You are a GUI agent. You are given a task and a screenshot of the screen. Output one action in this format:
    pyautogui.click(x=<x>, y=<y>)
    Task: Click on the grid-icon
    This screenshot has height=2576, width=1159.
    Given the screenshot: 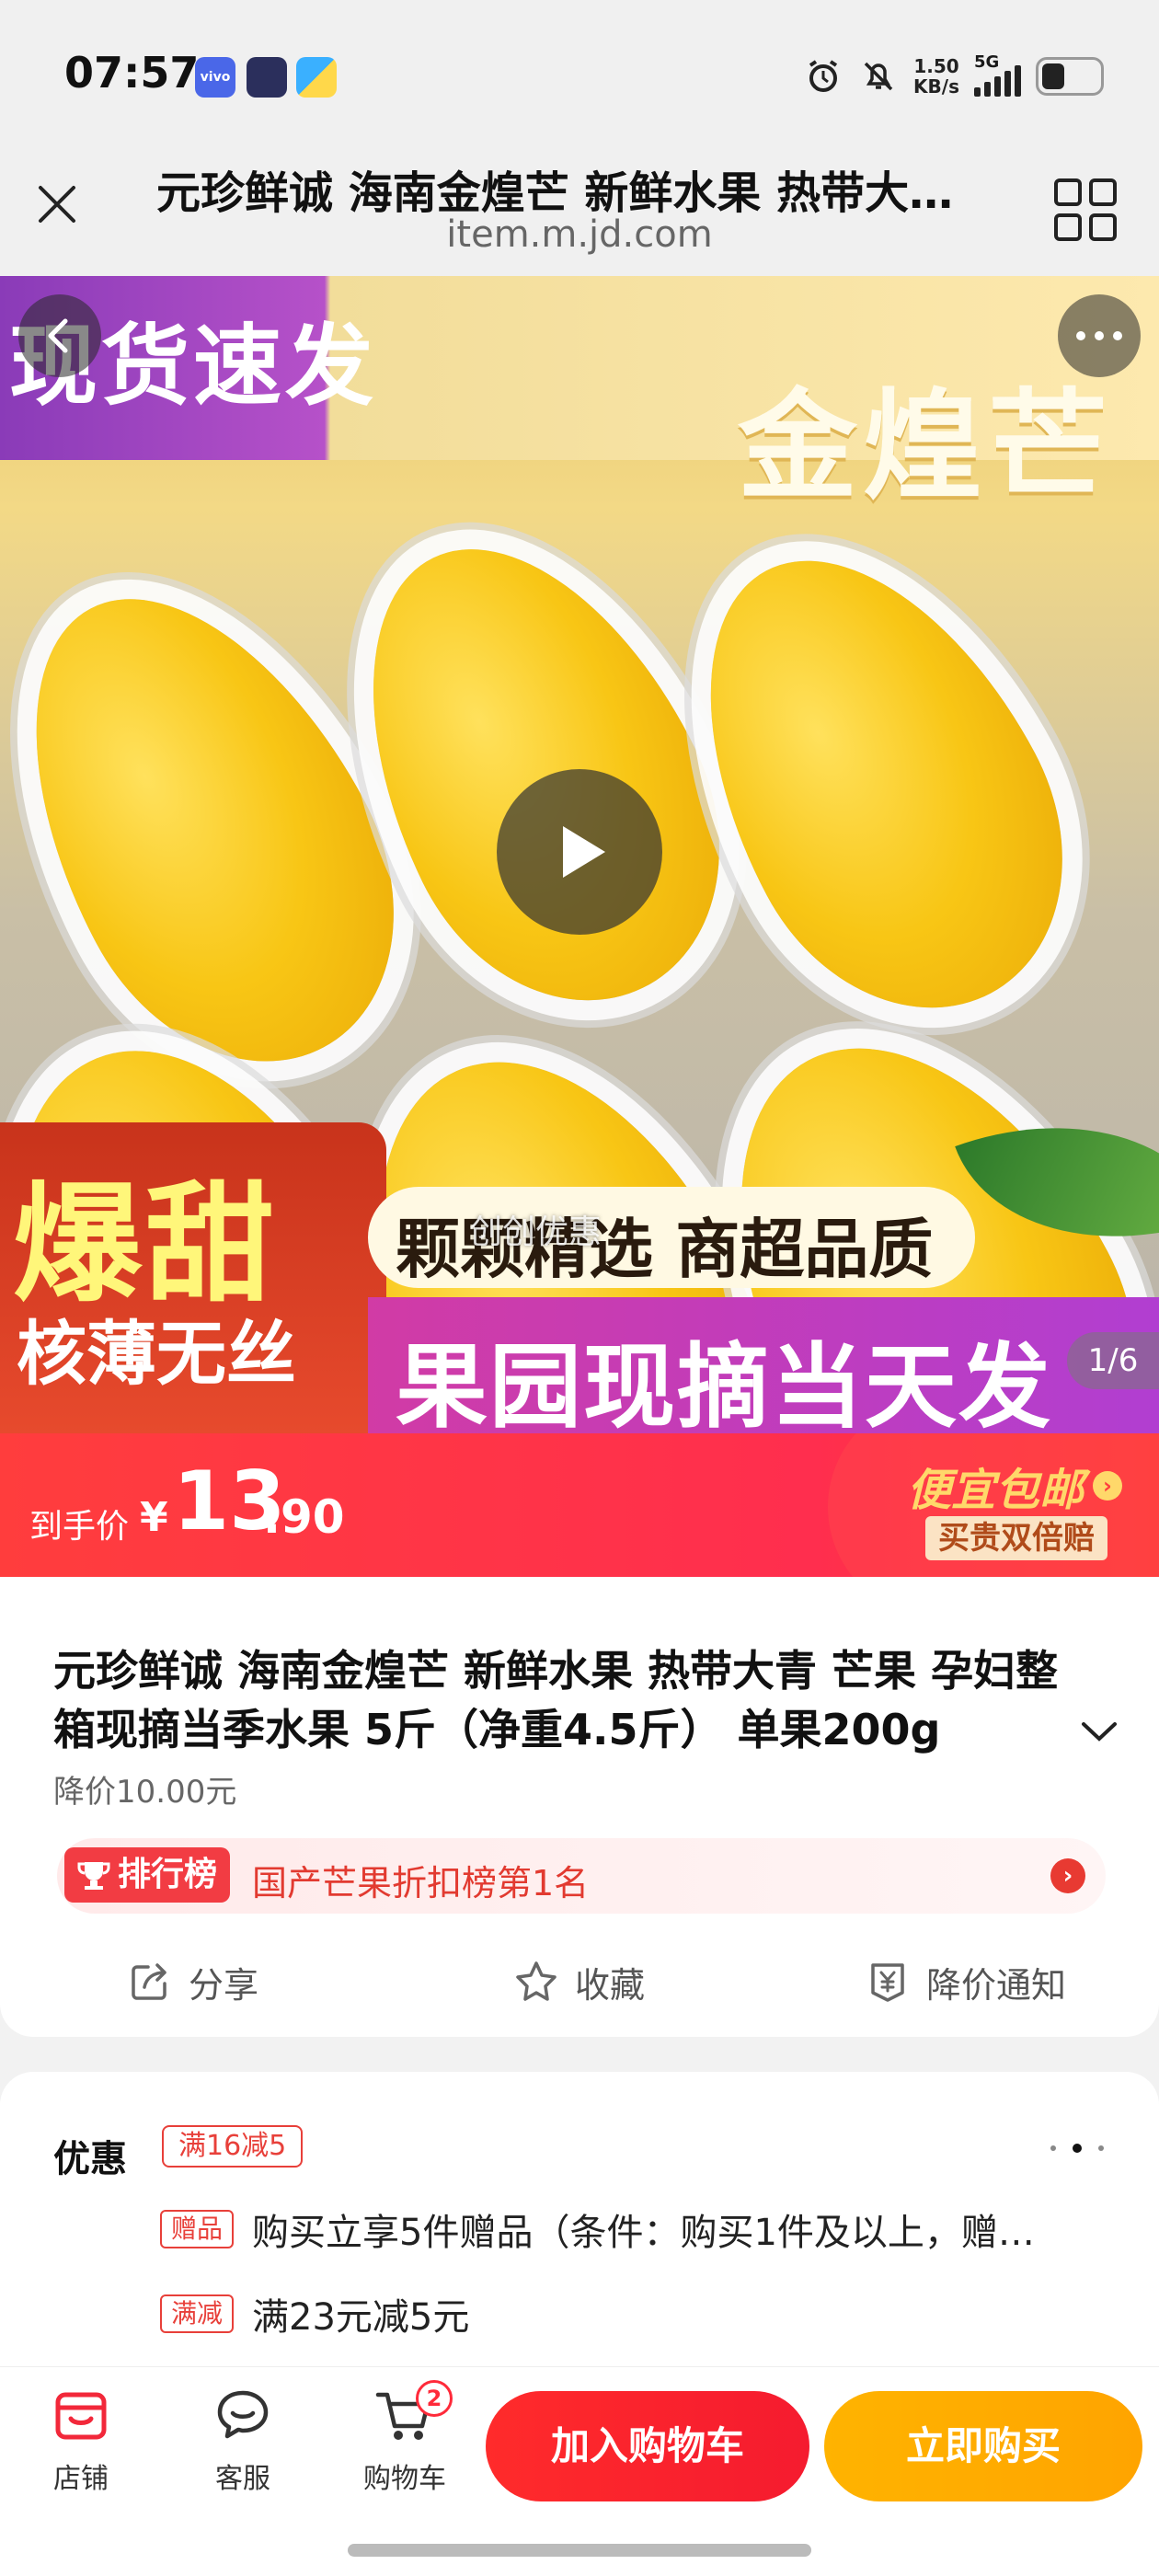 What is the action you would take?
    pyautogui.click(x=1085, y=209)
    